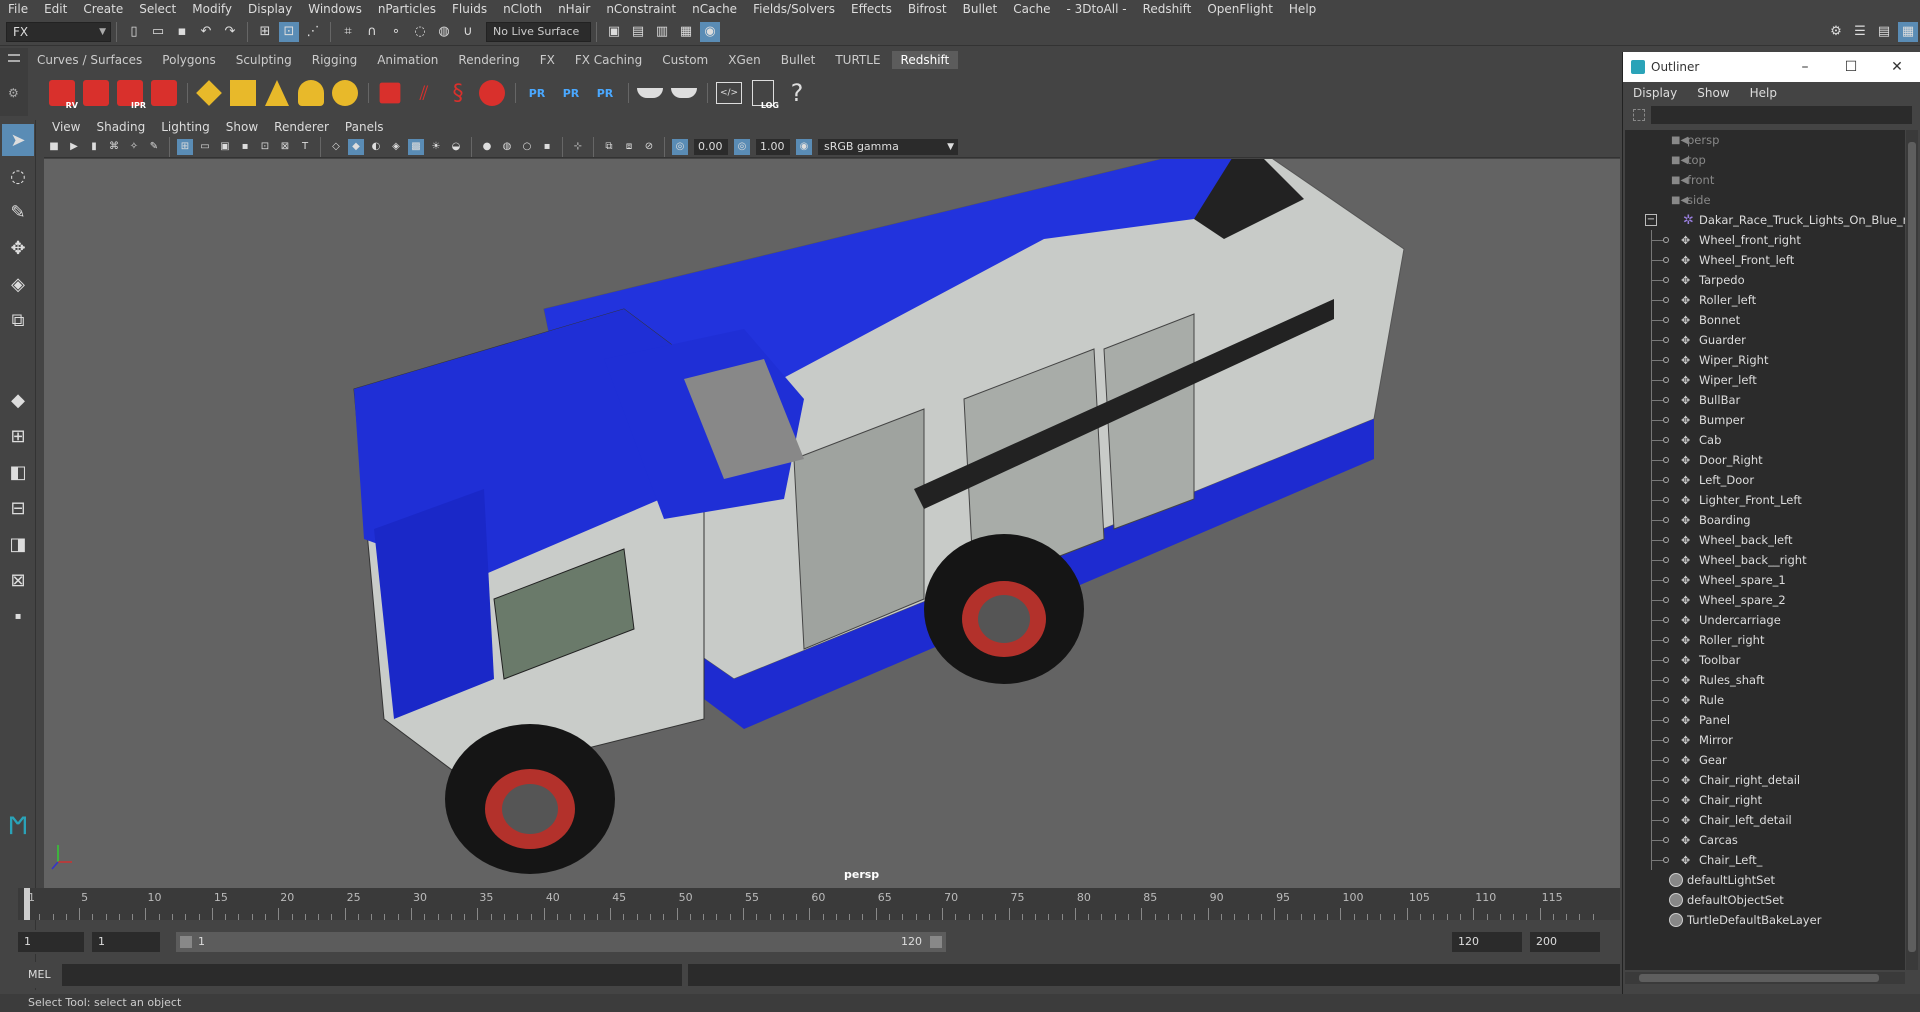 The width and height of the screenshot is (1920, 1012). I want to click on menu-item: File, so click(18, 9).